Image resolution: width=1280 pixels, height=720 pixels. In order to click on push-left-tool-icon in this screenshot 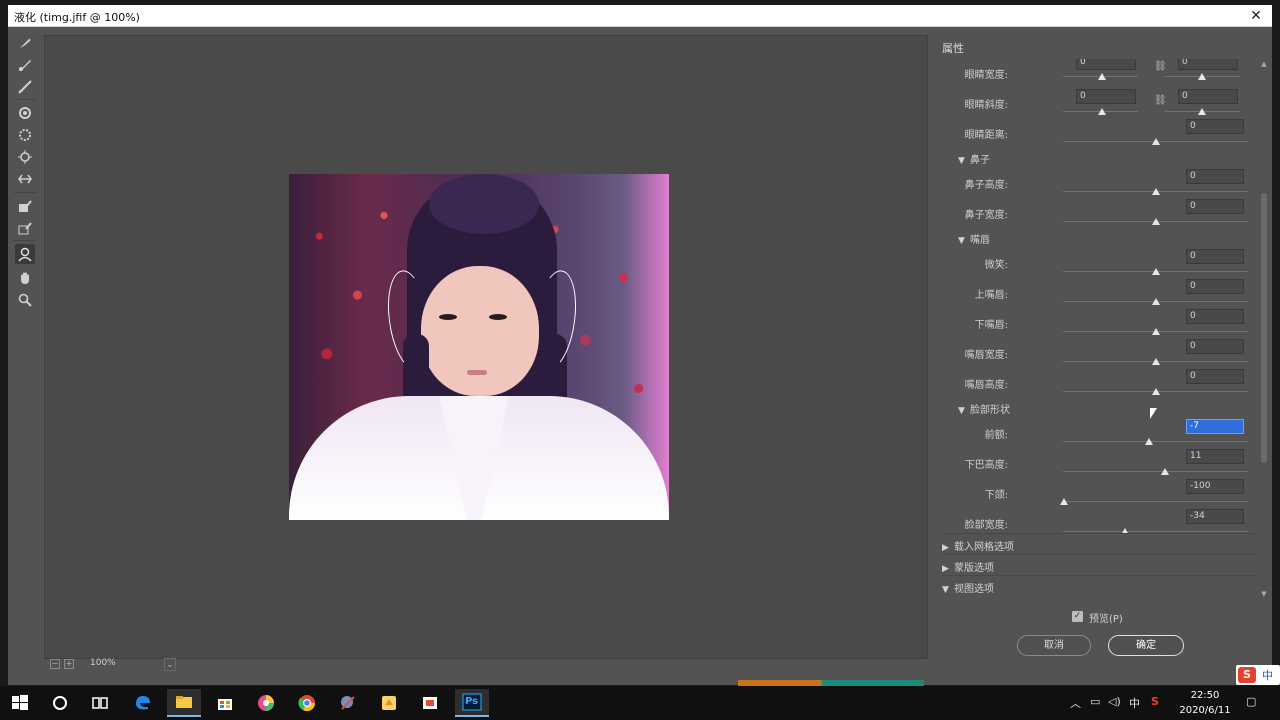, I will do `click(25, 179)`.